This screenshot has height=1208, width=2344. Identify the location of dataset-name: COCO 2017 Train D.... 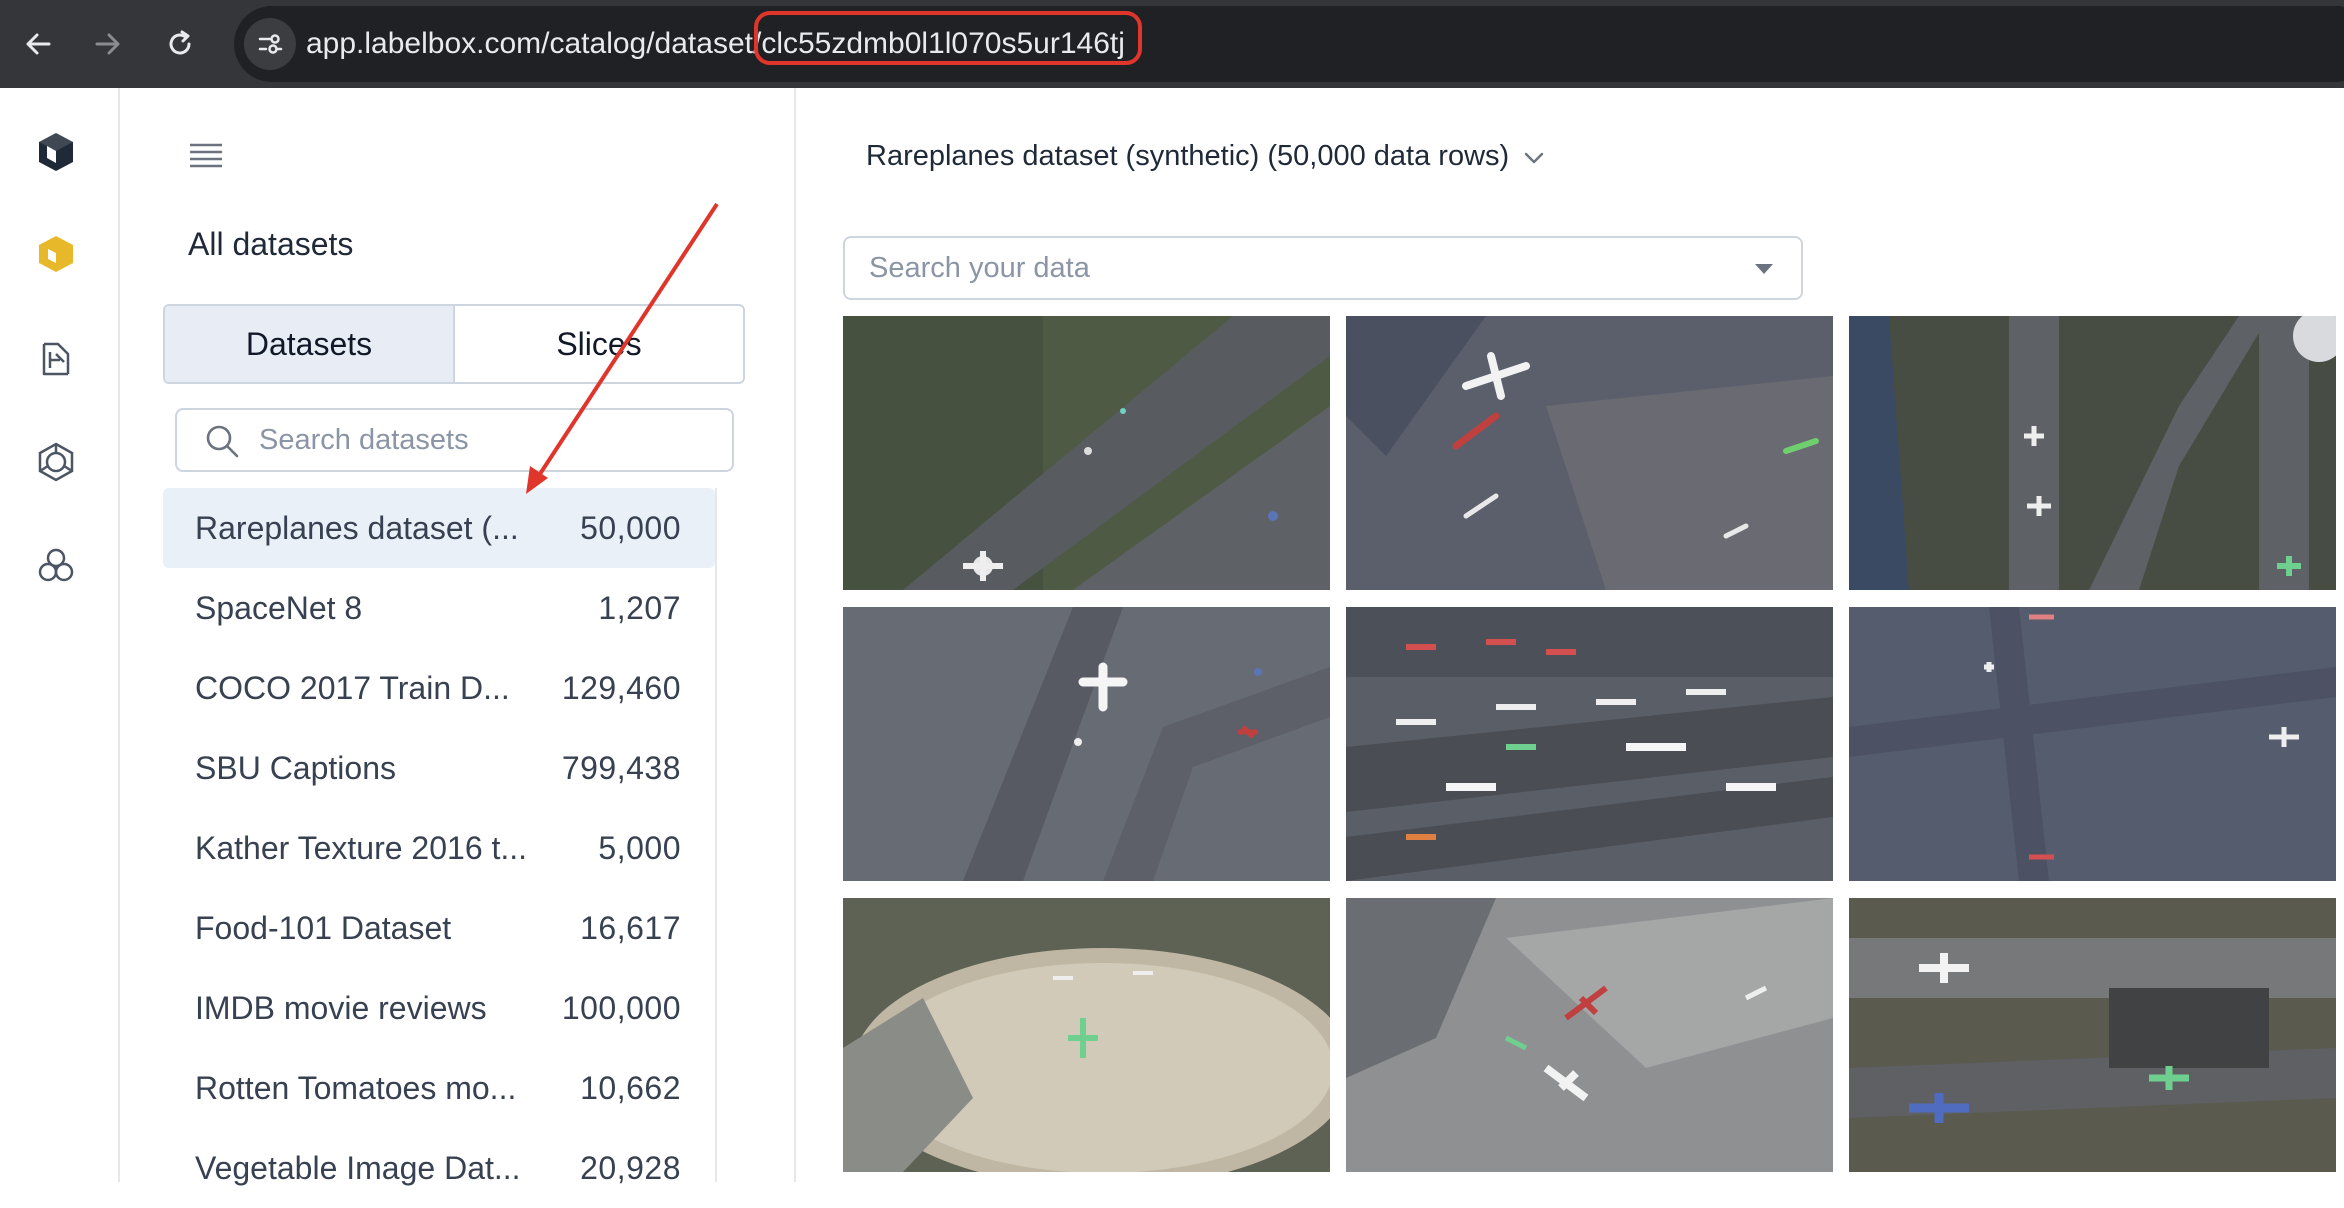
(352, 687).